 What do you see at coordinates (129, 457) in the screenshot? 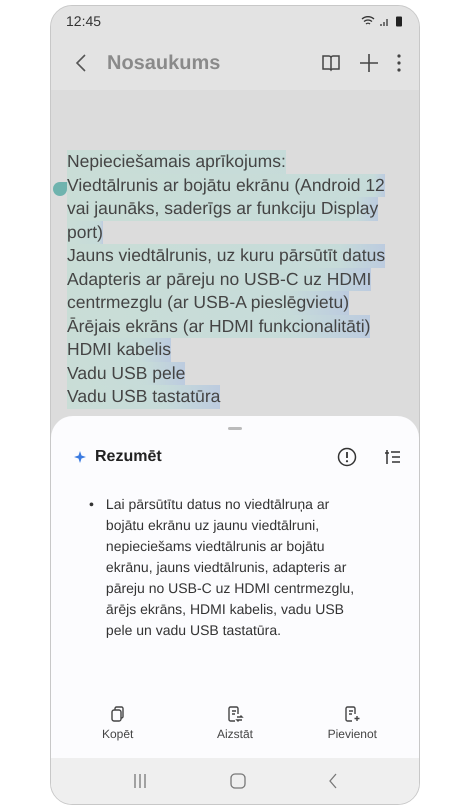
I see `summary-title: Rezumēt` at bounding box center [129, 457].